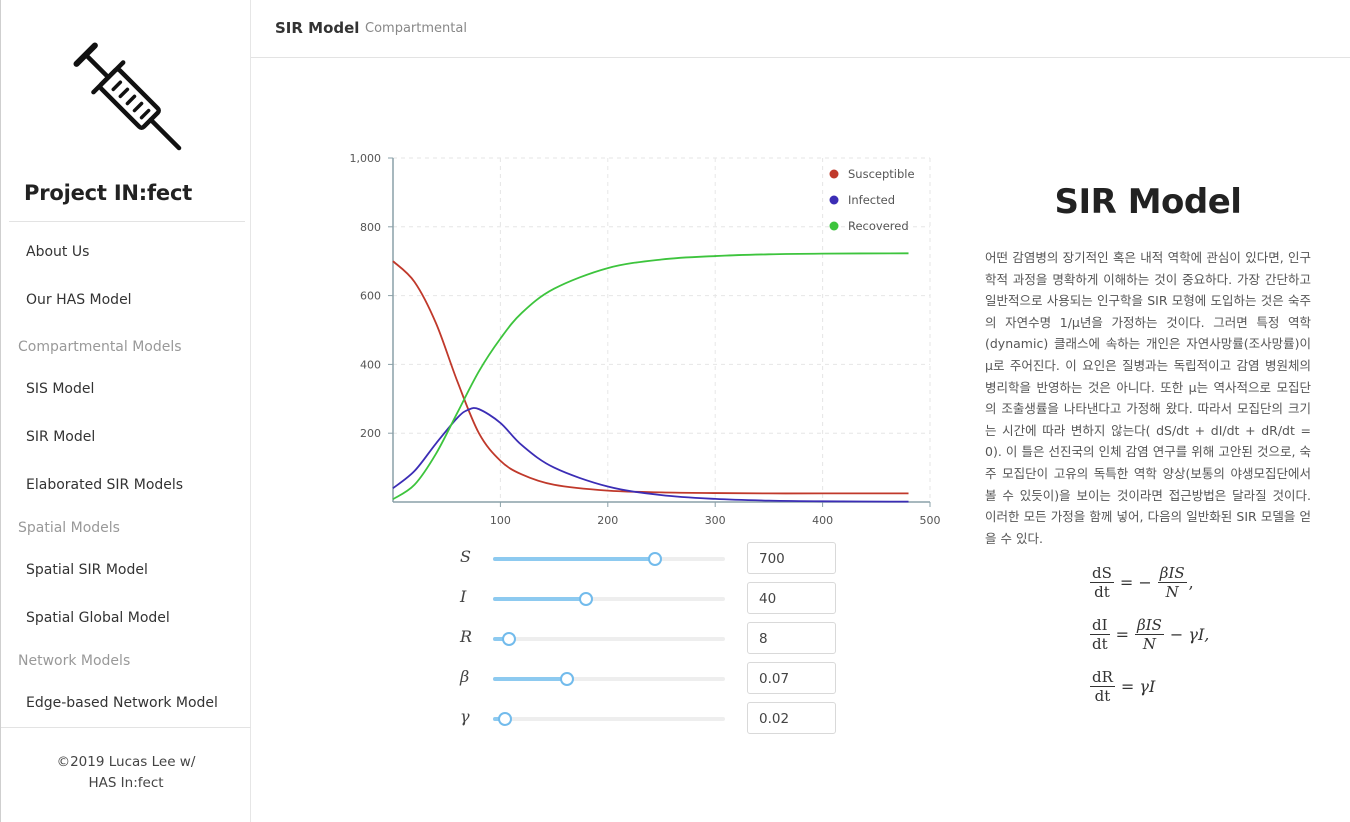  What do you see at coordinates (871, 200) in the screenshot?
I see `legend-label: Infected` at bounding box center [871, 200].